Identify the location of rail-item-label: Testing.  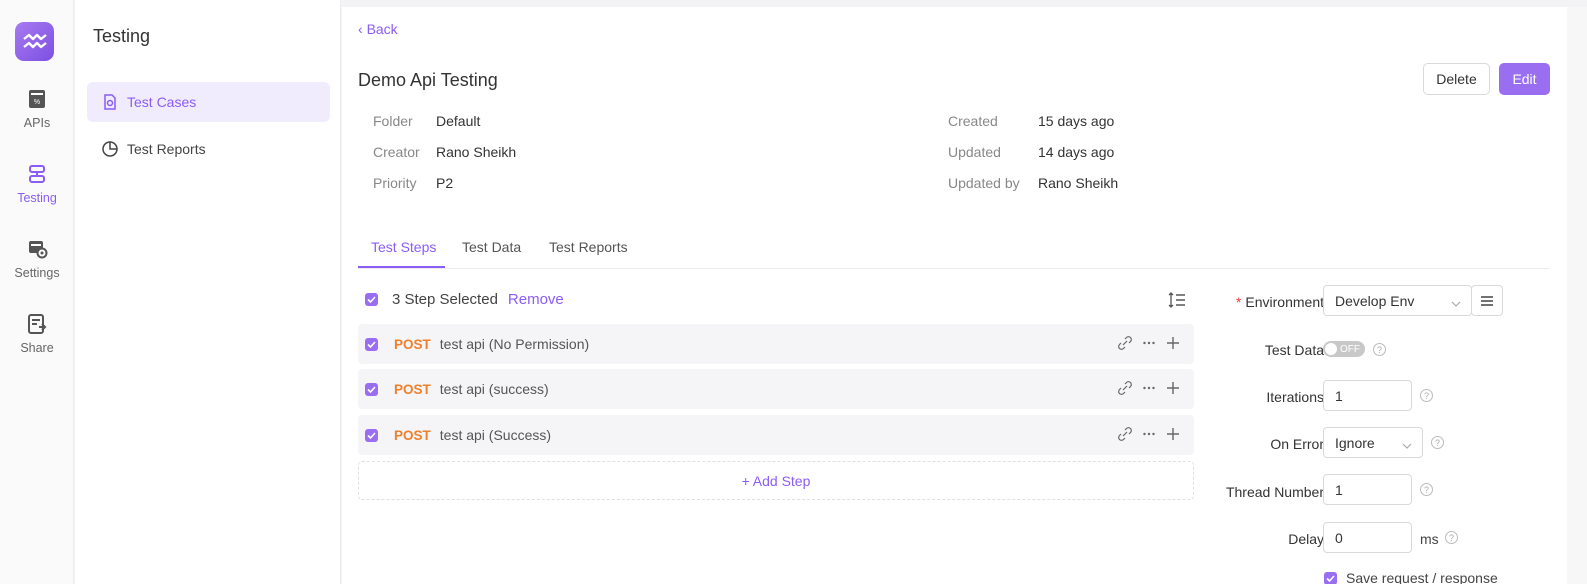
(37, 198).